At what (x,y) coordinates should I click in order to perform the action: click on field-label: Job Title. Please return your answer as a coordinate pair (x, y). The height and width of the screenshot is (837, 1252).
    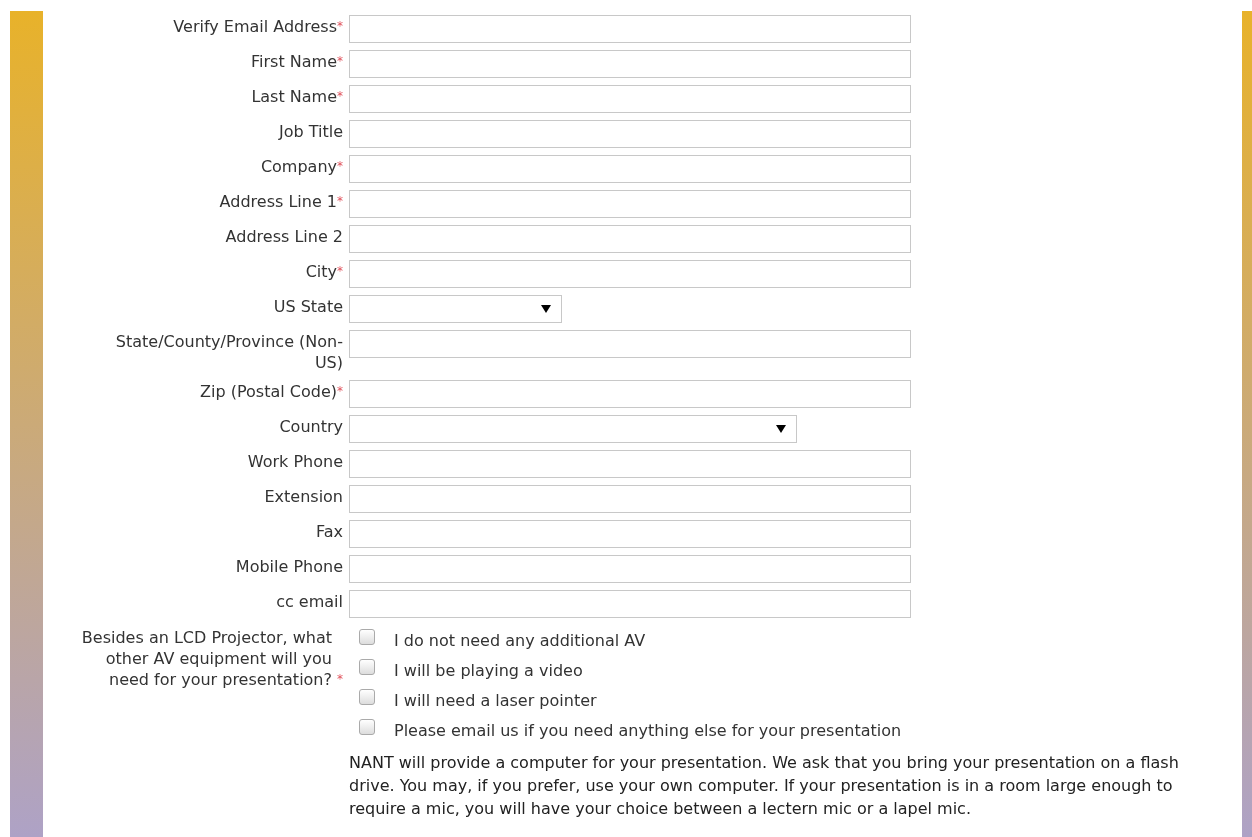
    Looking at the image, I should click on (310, 131).